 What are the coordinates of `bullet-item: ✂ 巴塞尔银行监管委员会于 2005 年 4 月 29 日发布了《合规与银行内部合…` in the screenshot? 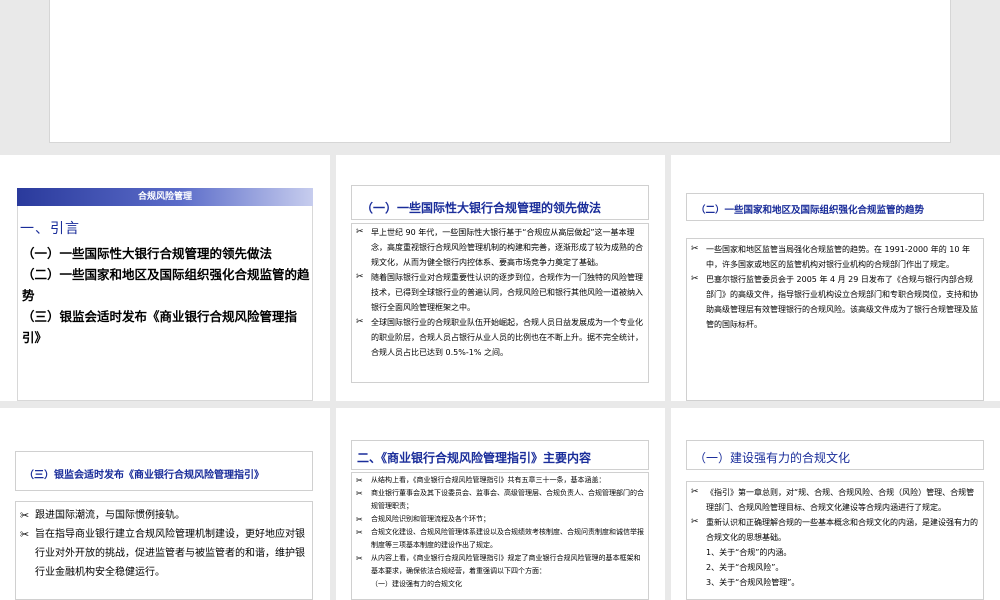 It's located at (834, 301).